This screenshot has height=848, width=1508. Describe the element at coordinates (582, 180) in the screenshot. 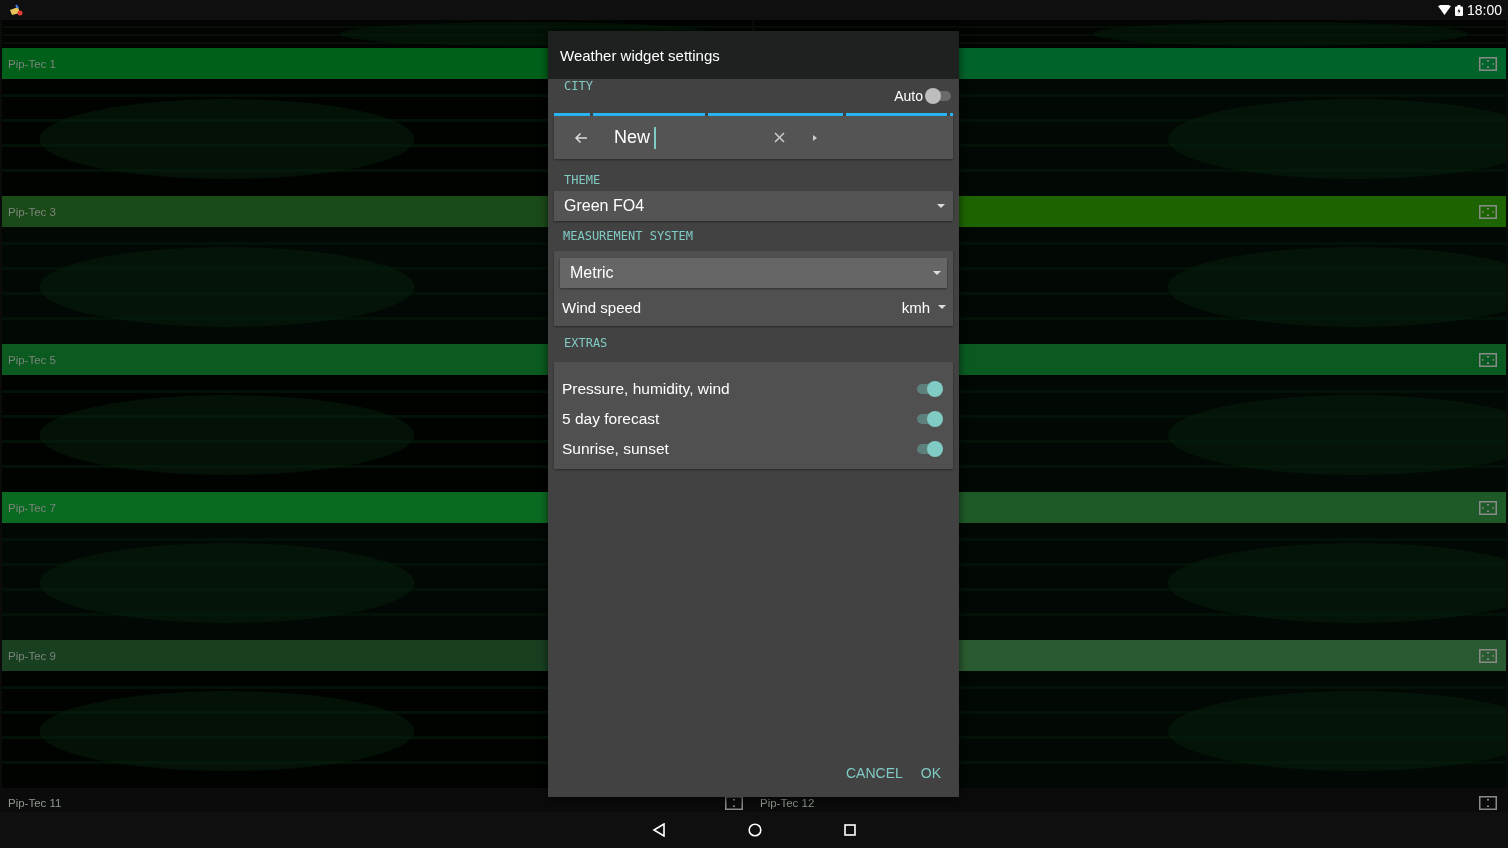

I see `section-label: THEME` at that location.